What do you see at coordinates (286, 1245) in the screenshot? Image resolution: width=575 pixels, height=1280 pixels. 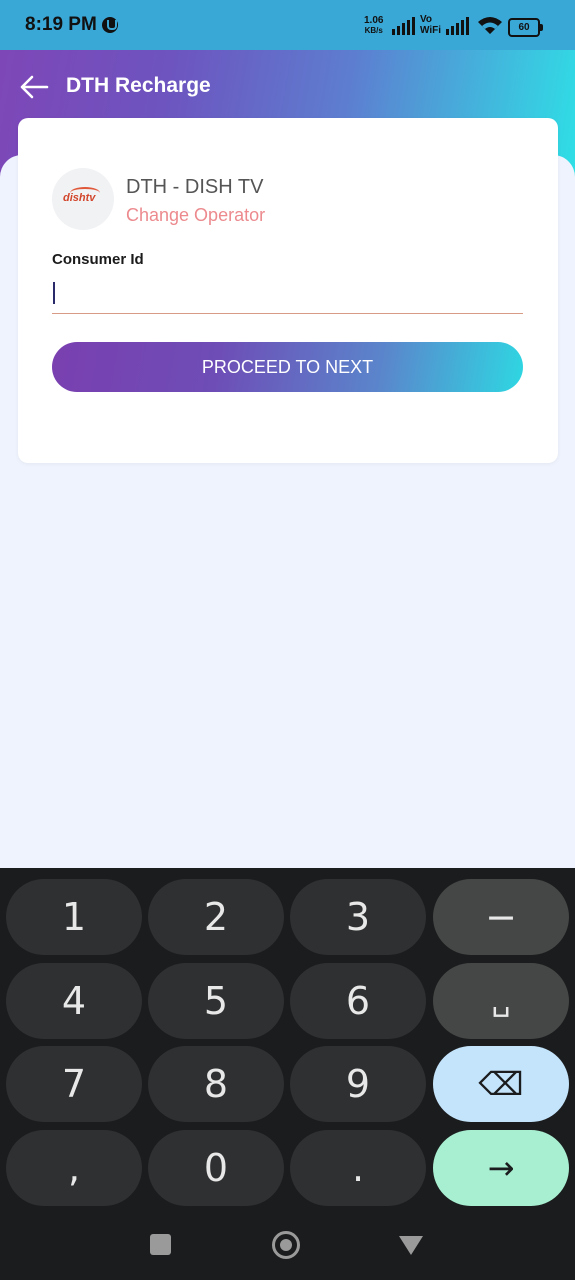 I see `home-icon` at bounding box center [286, 1245].